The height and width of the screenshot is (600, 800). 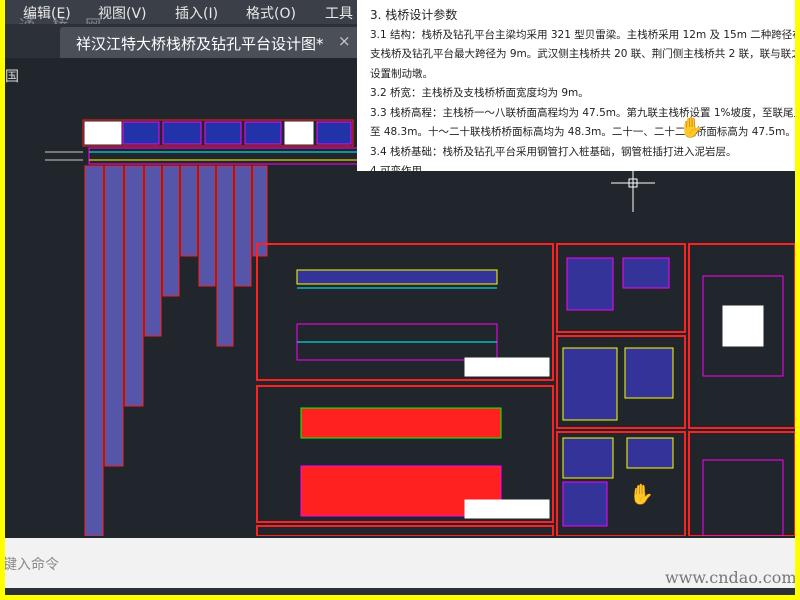 I want to click on girder-layout, so click(x=401, y=423).